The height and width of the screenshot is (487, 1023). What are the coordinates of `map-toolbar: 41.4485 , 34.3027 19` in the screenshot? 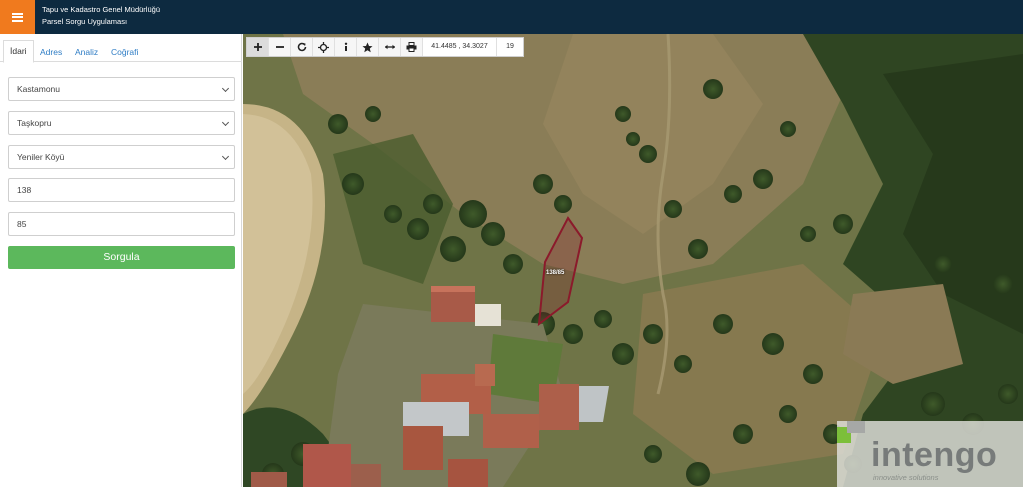 It's located at (385, 47).